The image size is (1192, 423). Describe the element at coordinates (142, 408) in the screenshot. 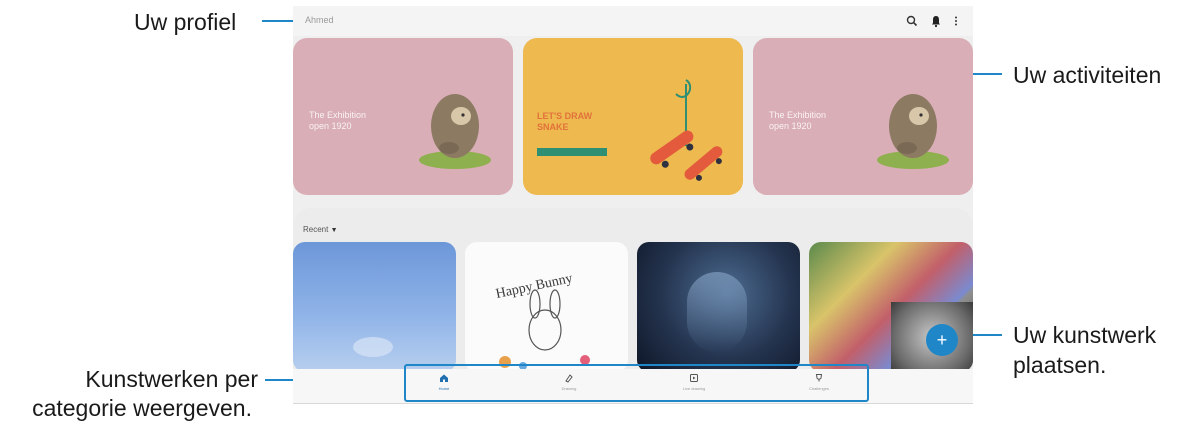

I see `callout-categories-line2: categorie weergeven.` at that location.